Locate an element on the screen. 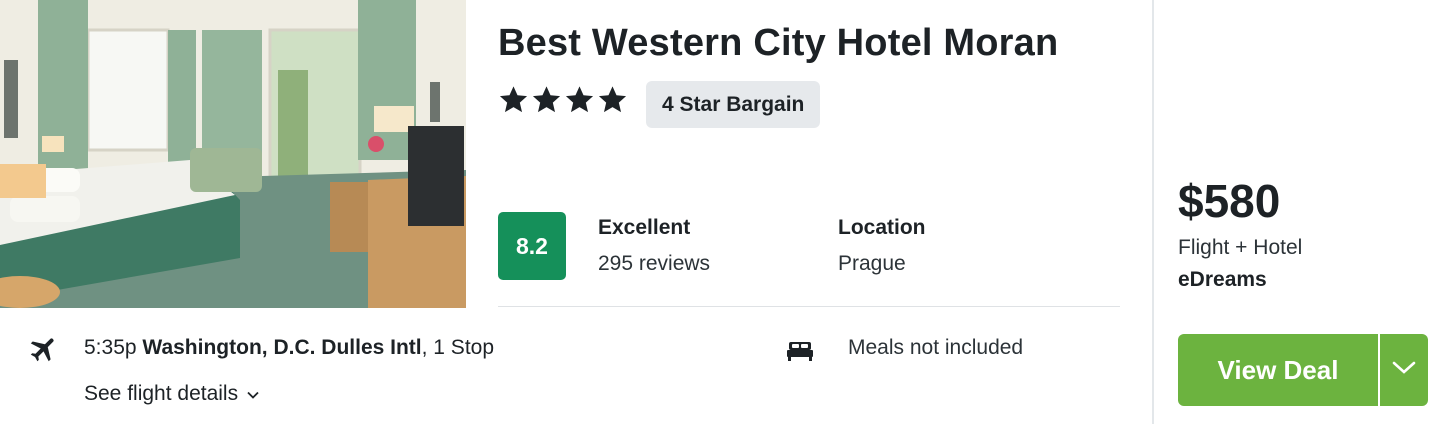 This screenshot has height=424, width=1446. plane-icon is located at coordinates (44, 349).